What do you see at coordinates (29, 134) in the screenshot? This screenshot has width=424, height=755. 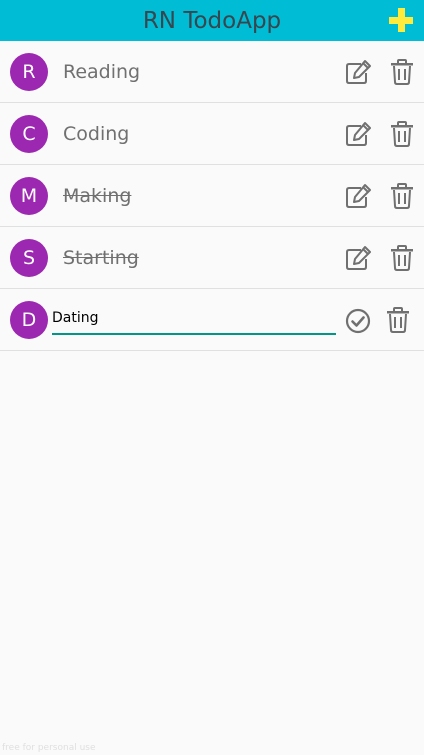 I see `avatar: C` at bounding box center [29, 134].